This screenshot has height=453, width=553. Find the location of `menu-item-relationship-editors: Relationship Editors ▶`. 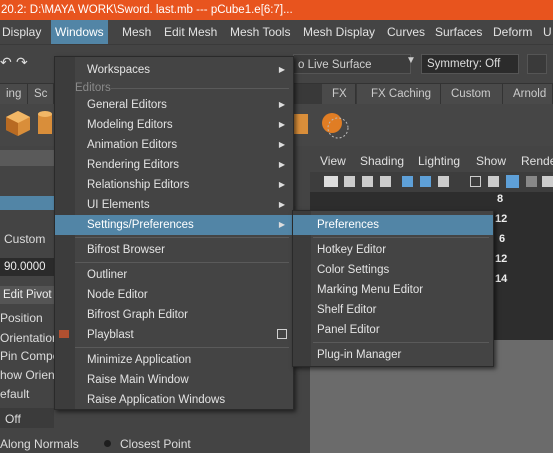

menu-item-relationship-editors: Relationship Editors ▶ is located at coordinates (174, 185).